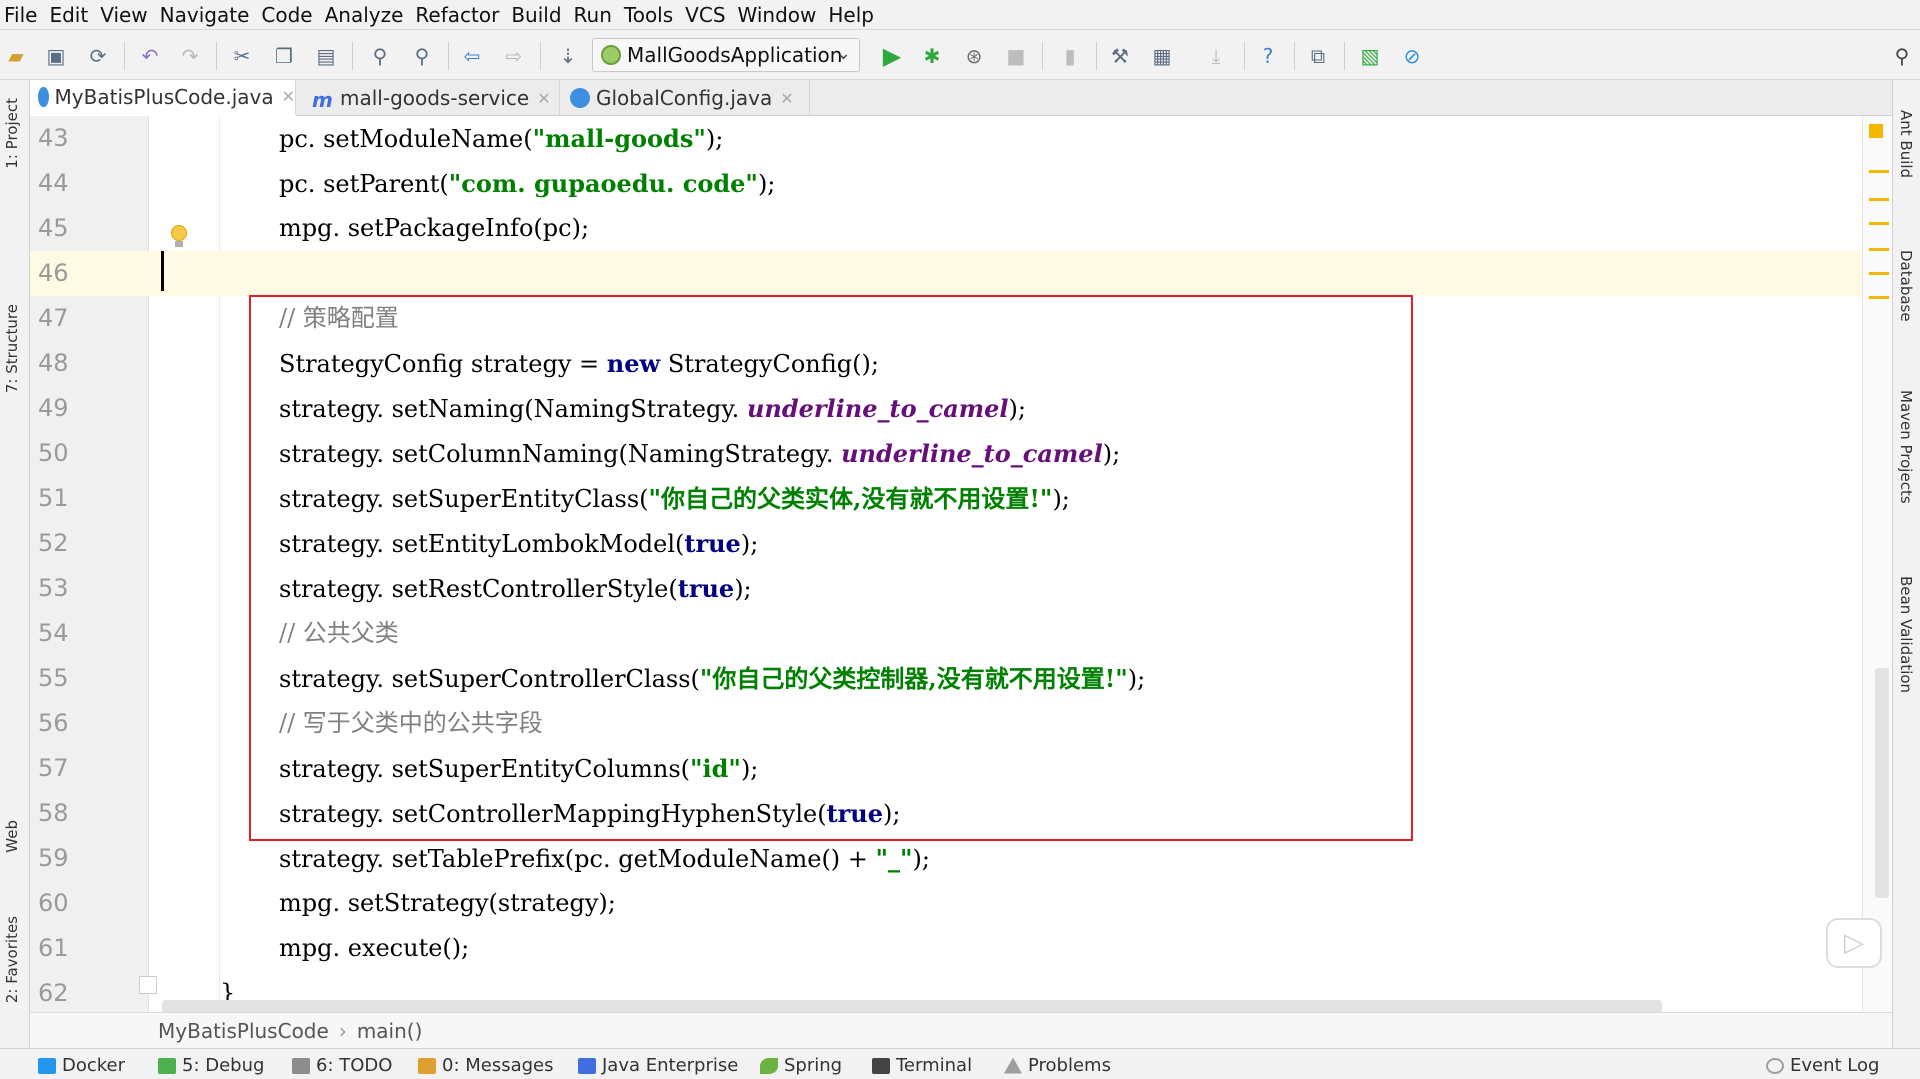 The width and height of the screenshot is (1920, 1079). Describe the element at coordinates (98, 56) in the screenshot. I see `sync-icon: ⟳` at that location.